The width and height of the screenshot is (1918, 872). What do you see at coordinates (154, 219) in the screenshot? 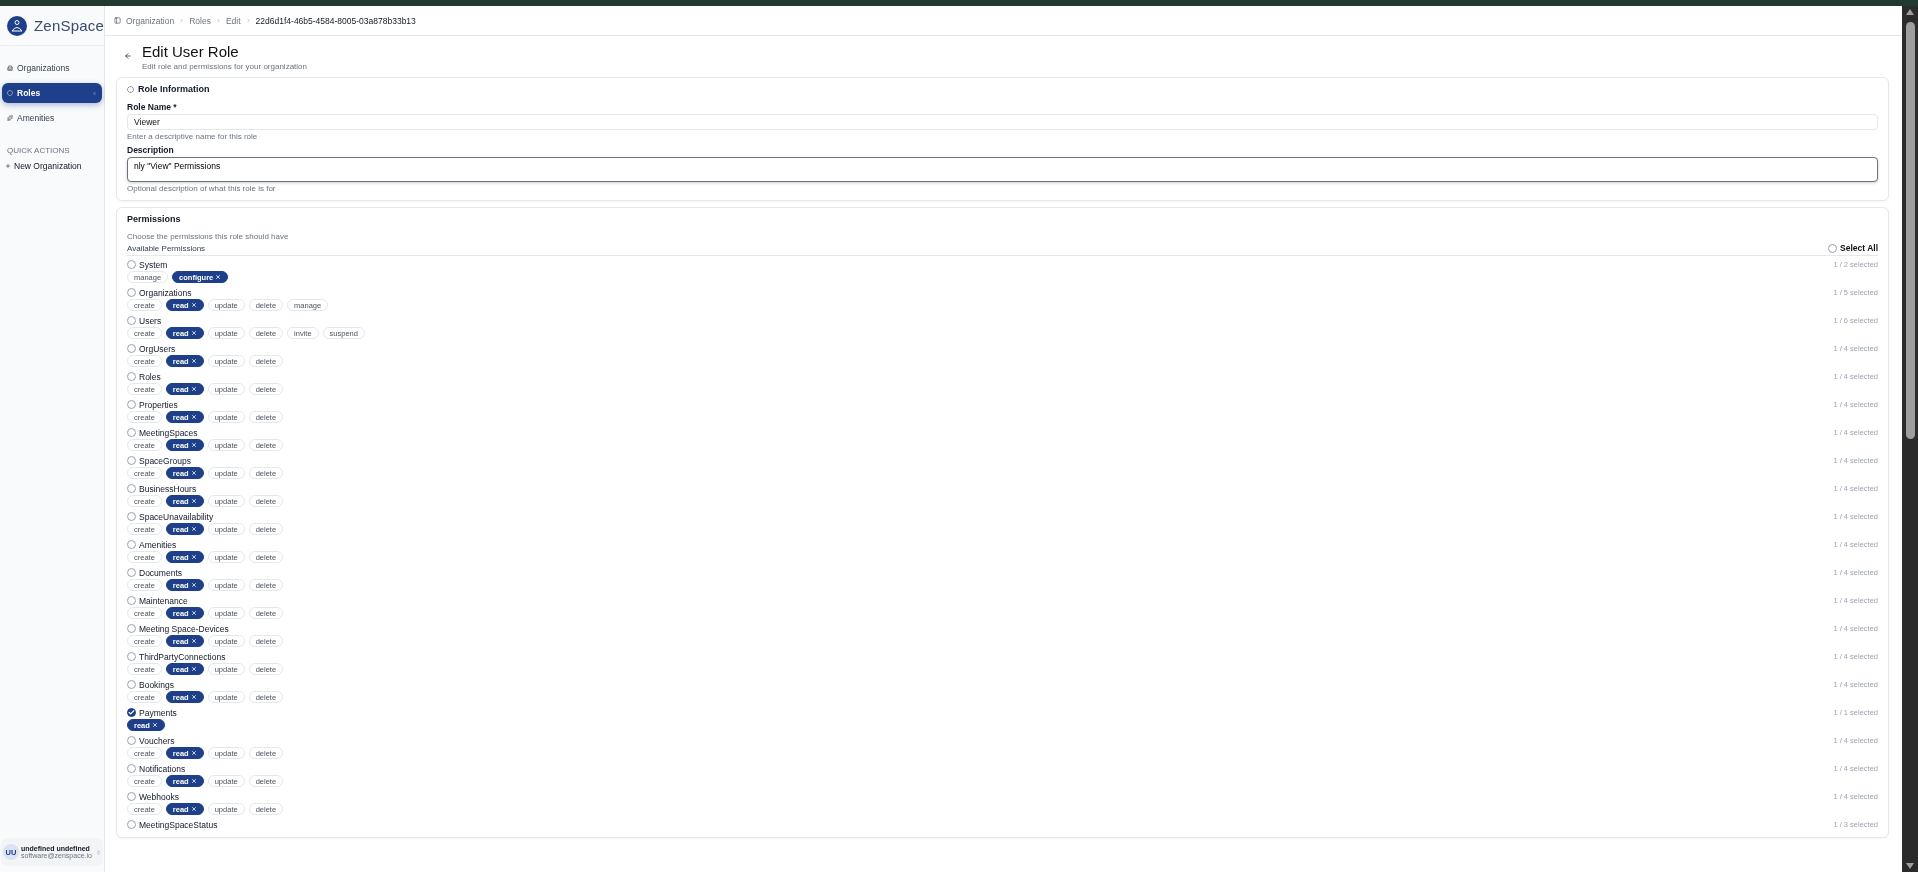
I see `card-title: Permissions` at bounding box center [154, 219].